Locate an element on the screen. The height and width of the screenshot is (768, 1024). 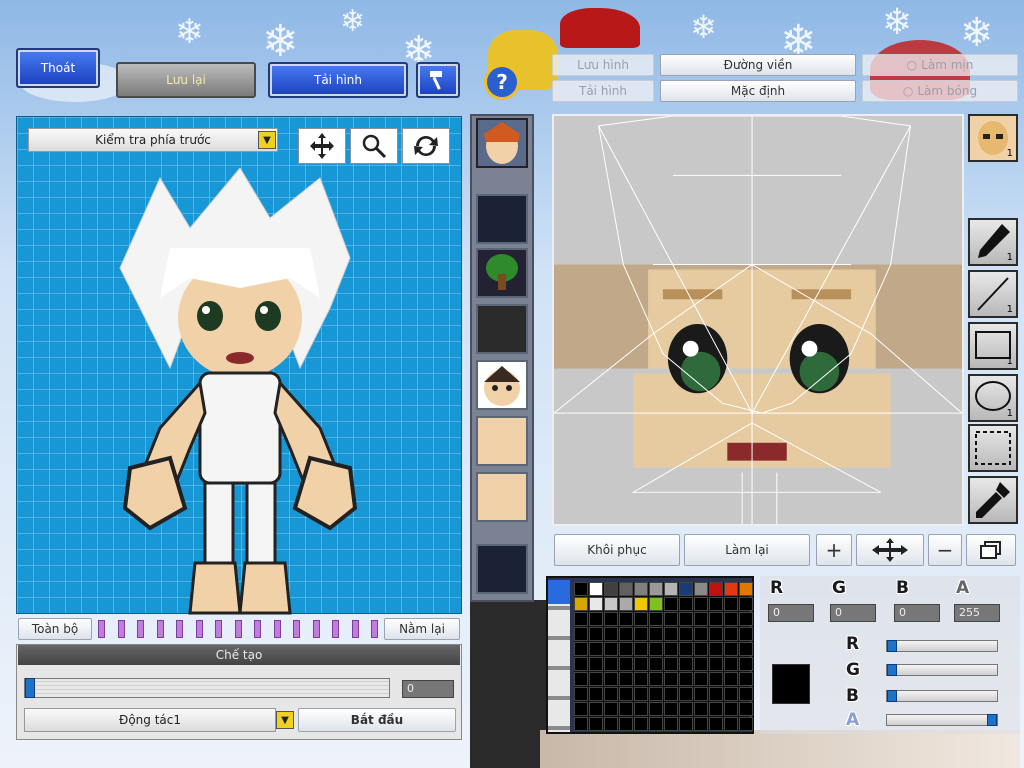
b-value: 0 is located at coordinates (917, 613).